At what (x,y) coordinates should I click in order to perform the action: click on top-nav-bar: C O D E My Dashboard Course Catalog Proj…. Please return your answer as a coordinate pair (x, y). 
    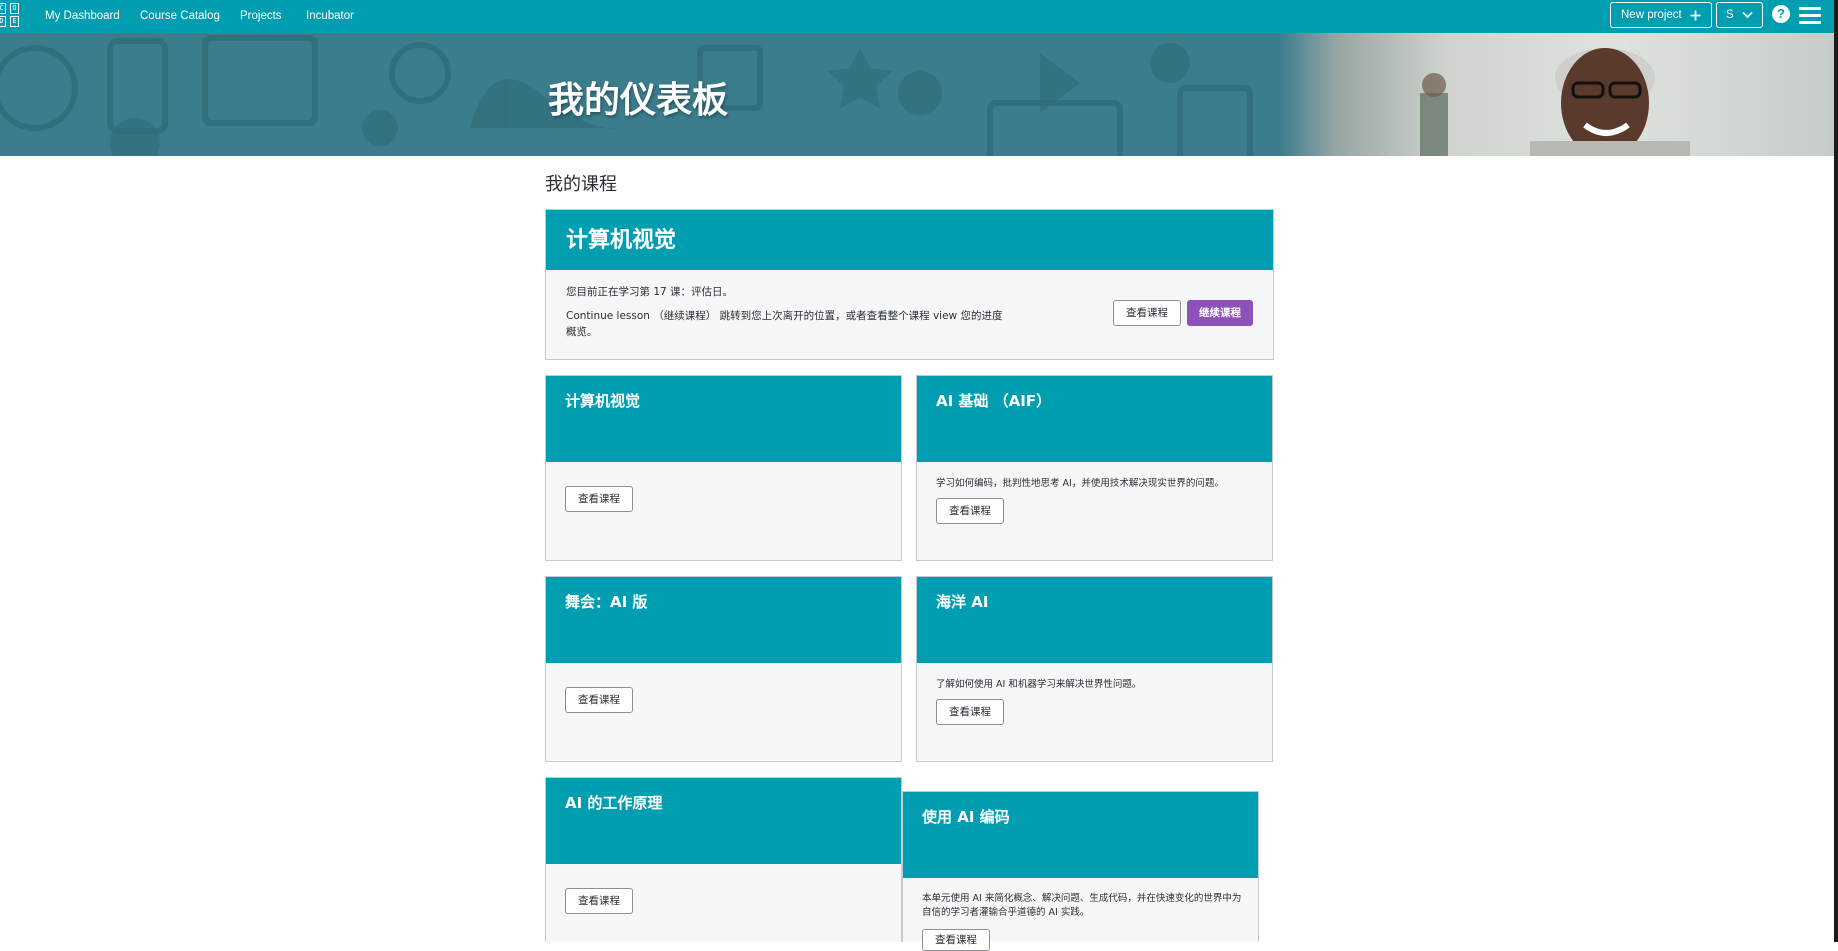
    Looking at the image, I should click on (917, 16).